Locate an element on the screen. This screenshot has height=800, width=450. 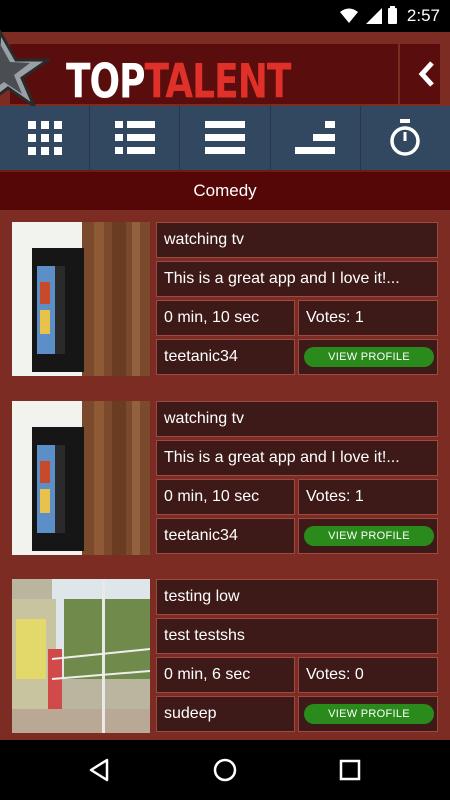
tab-rows is located at coordinates (225, 138).